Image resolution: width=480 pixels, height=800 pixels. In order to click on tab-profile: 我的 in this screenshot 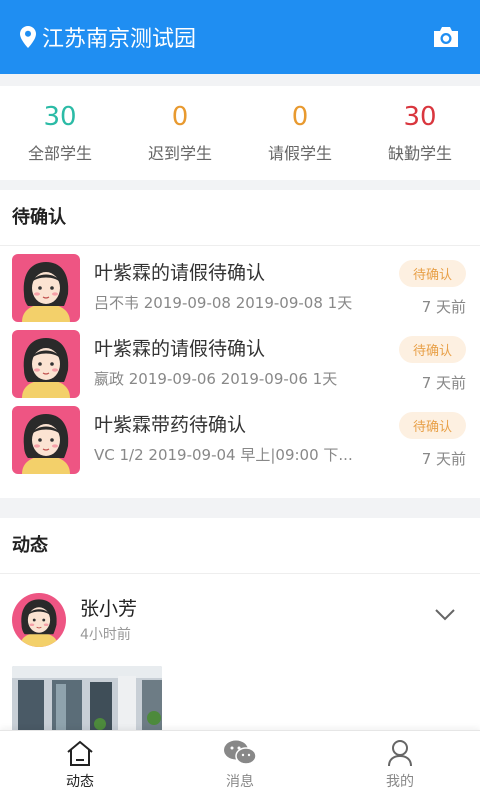, I will do `click(400, 765)`.